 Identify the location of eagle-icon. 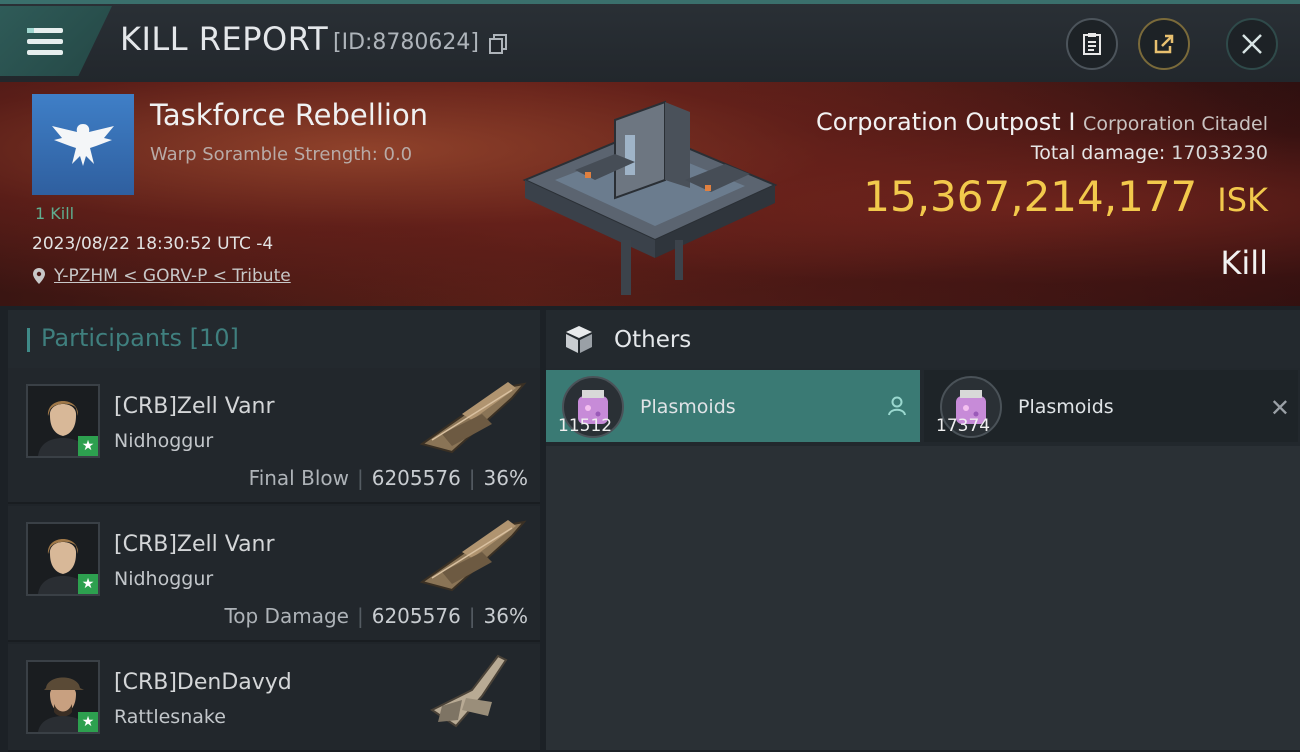
(83, 145).